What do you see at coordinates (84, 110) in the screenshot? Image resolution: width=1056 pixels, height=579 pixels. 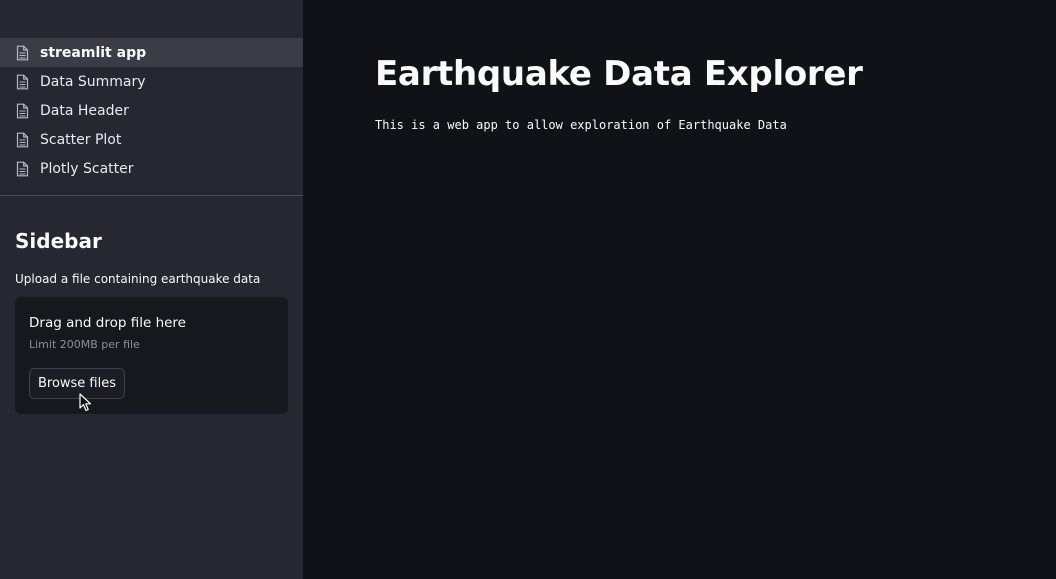 I see `nav-item-label: Data Header` at bounding box center [84, 110].